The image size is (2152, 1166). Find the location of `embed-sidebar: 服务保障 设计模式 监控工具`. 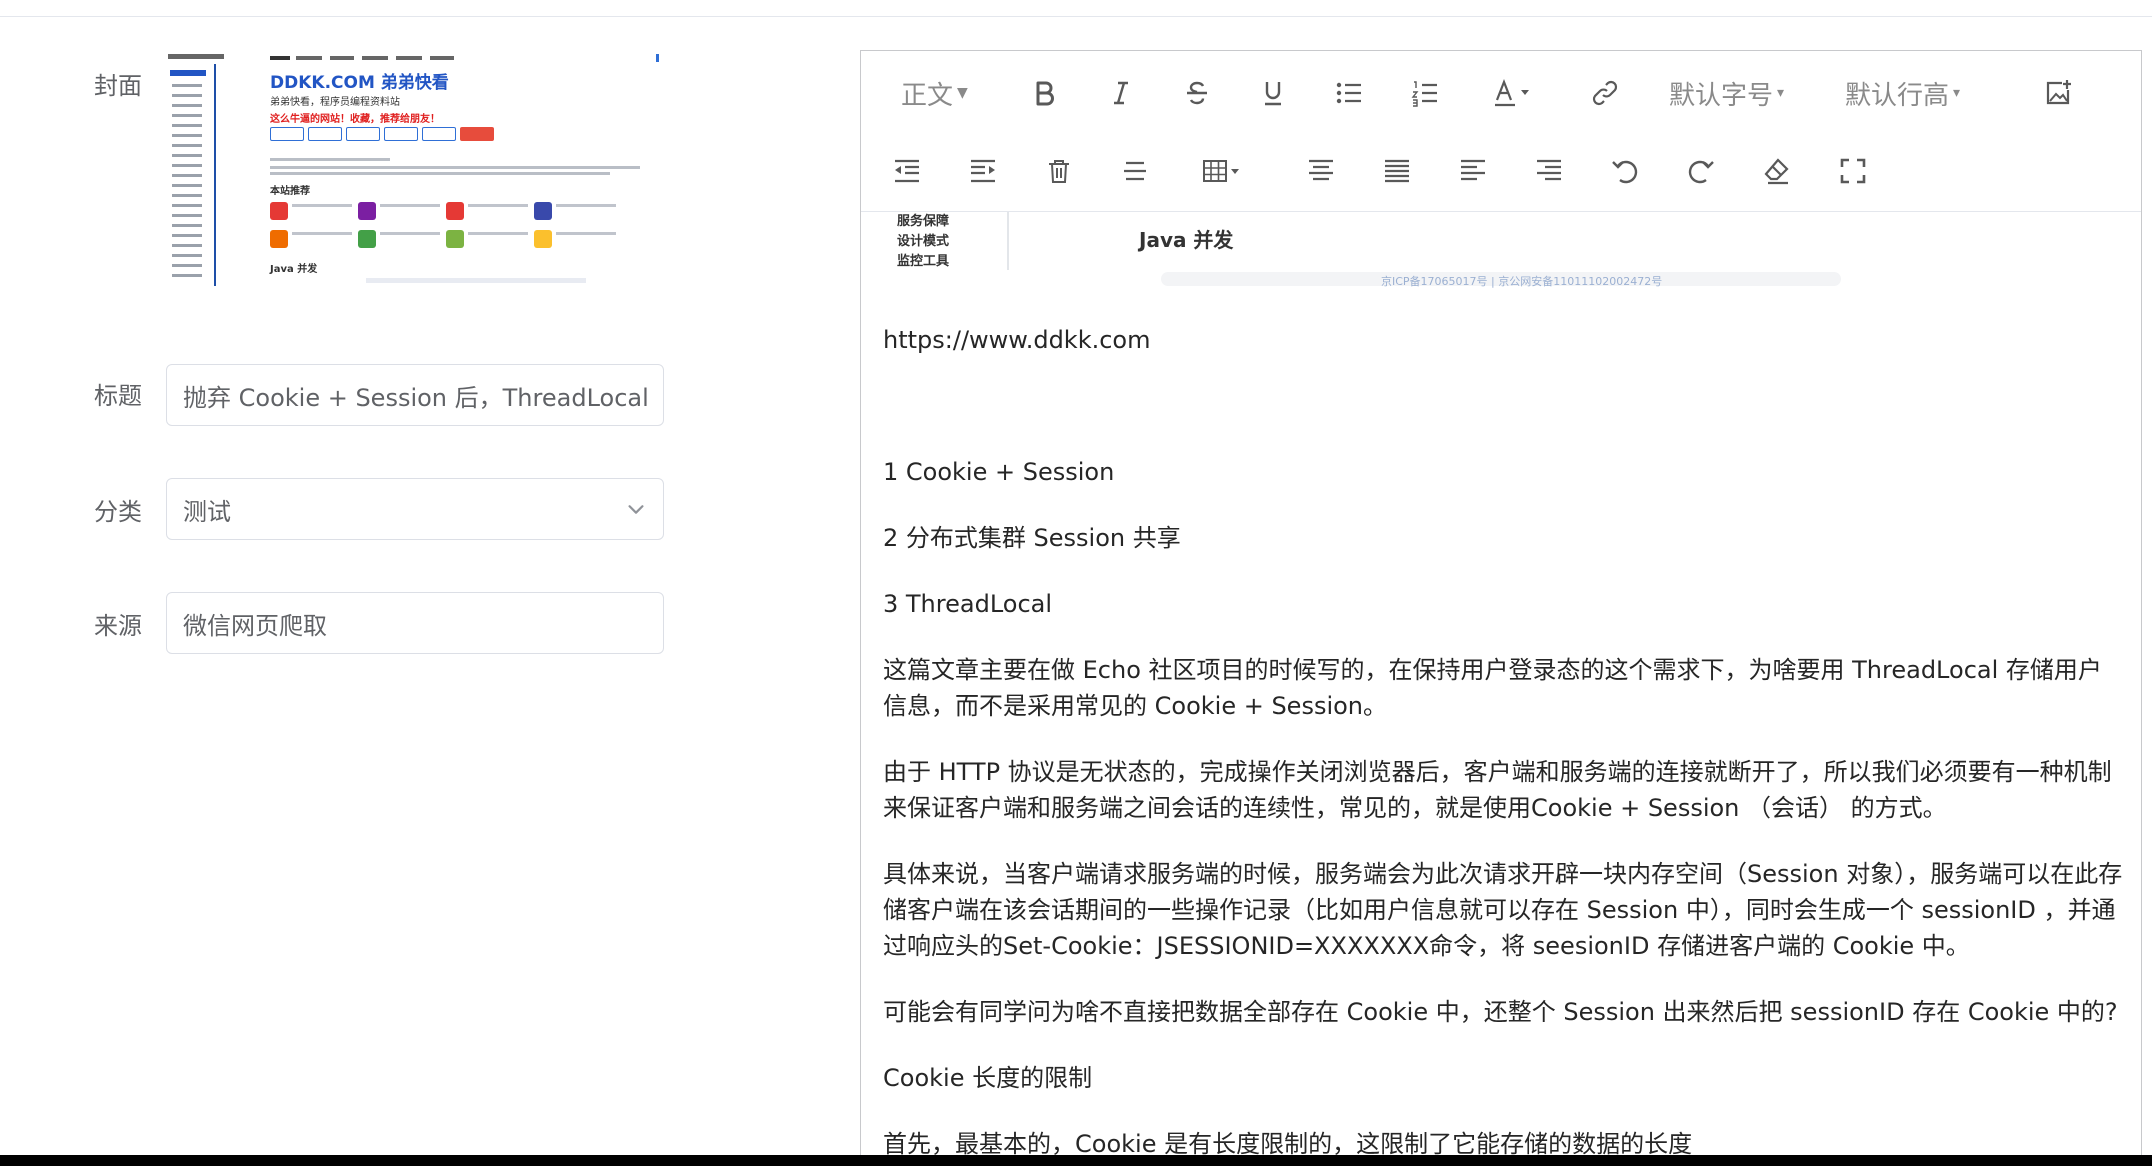

embed-sidebar: 服务保障 设计模式 监控工具 is located at coordinates (923, 241).